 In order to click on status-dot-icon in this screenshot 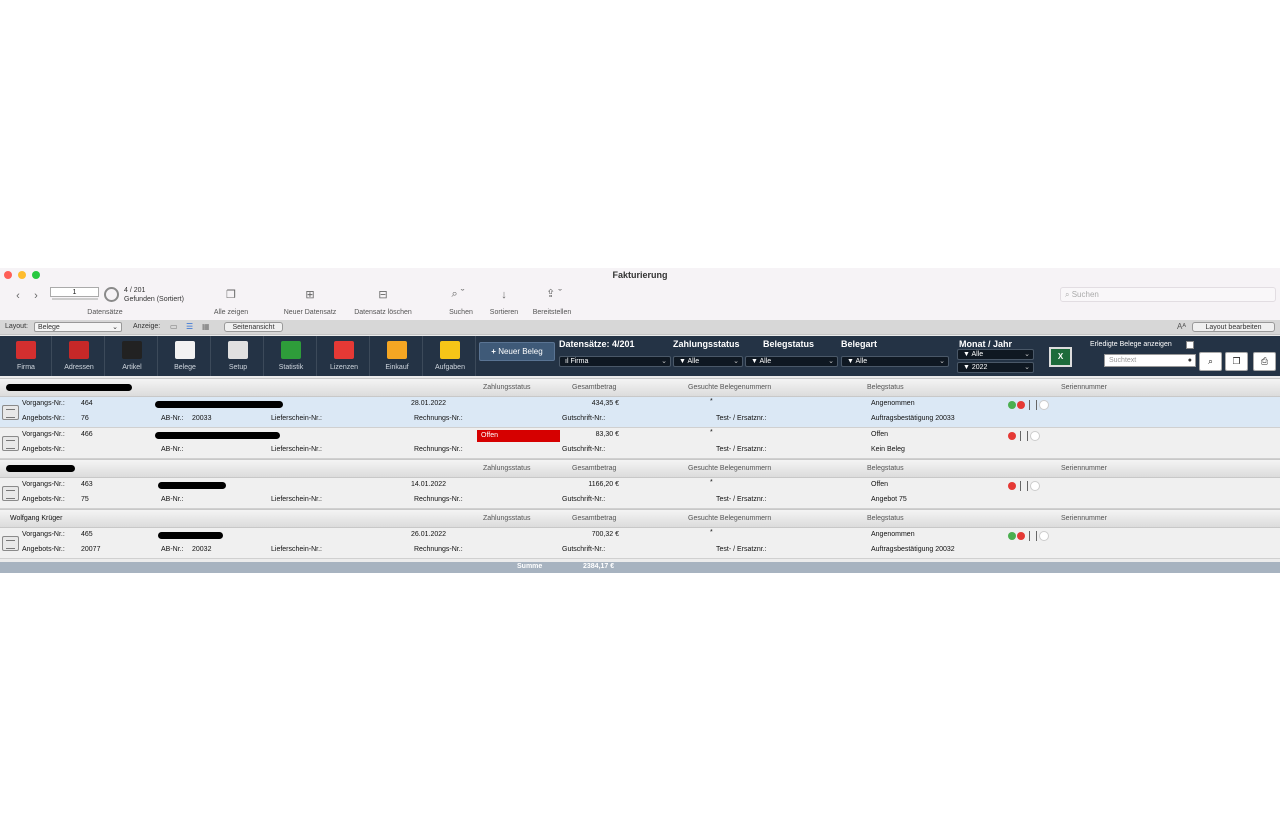, I will do `click(1012, 536)`.